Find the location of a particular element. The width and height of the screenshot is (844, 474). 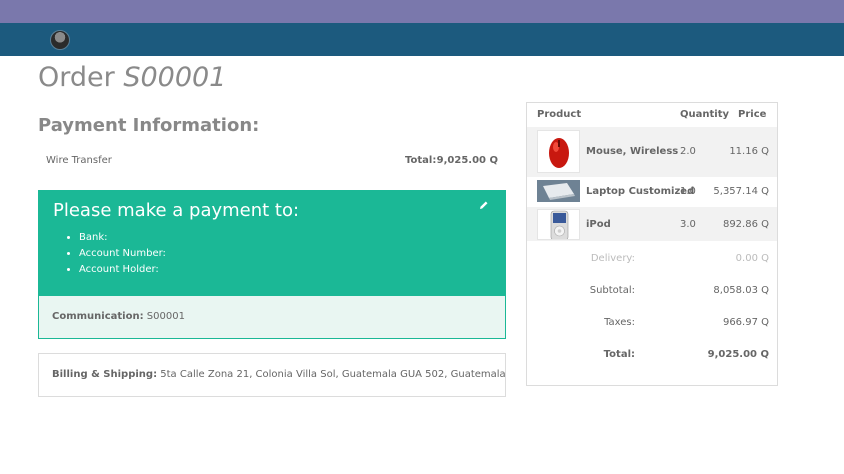

taxes-value: 966.97 Q is located at coordinates (745, 322).